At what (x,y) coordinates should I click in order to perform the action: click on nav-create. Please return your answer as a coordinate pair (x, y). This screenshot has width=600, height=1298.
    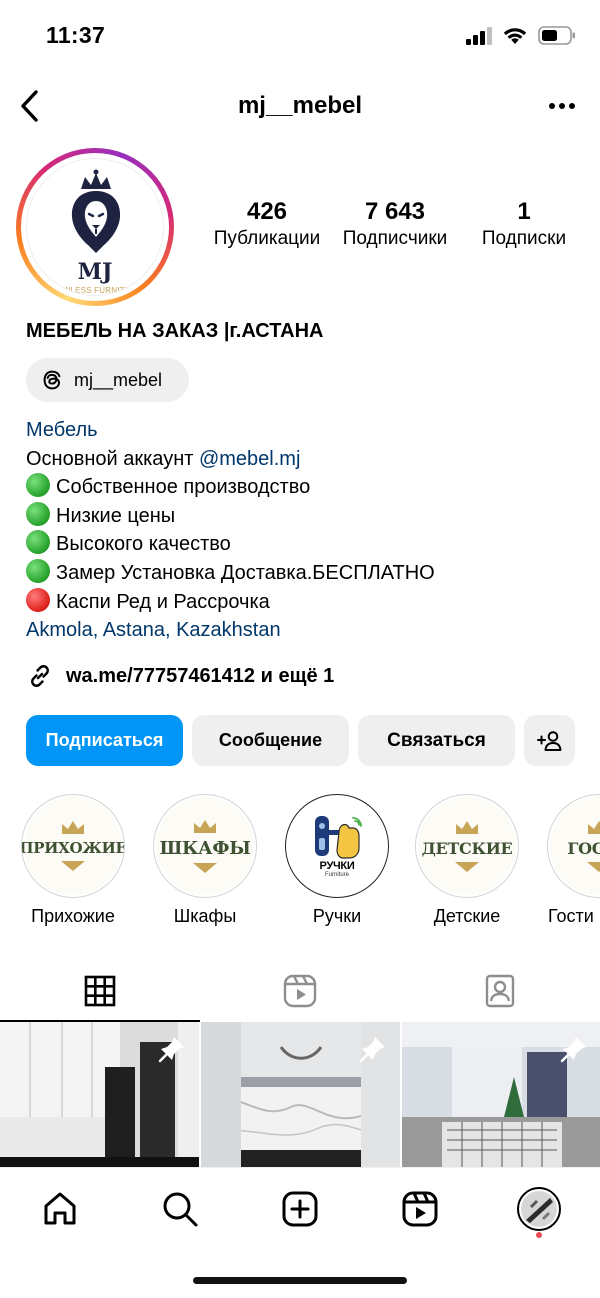
    Looking at the image, I should click on (300, 1209).